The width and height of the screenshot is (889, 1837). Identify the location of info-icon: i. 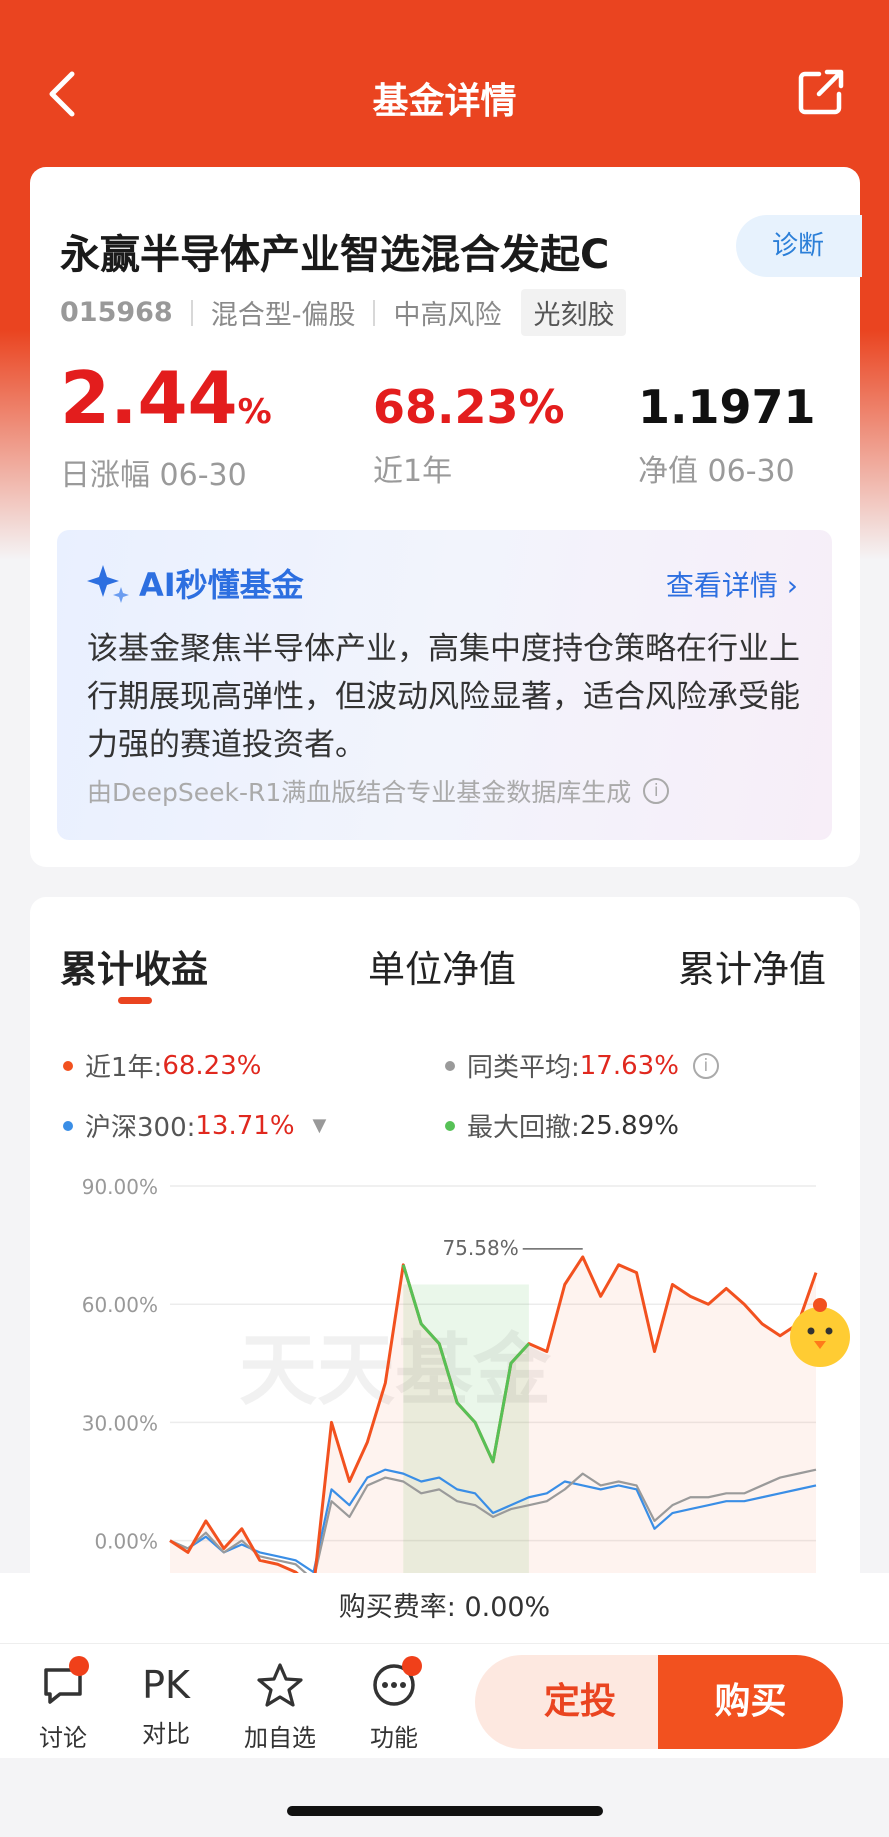
(656, 791).